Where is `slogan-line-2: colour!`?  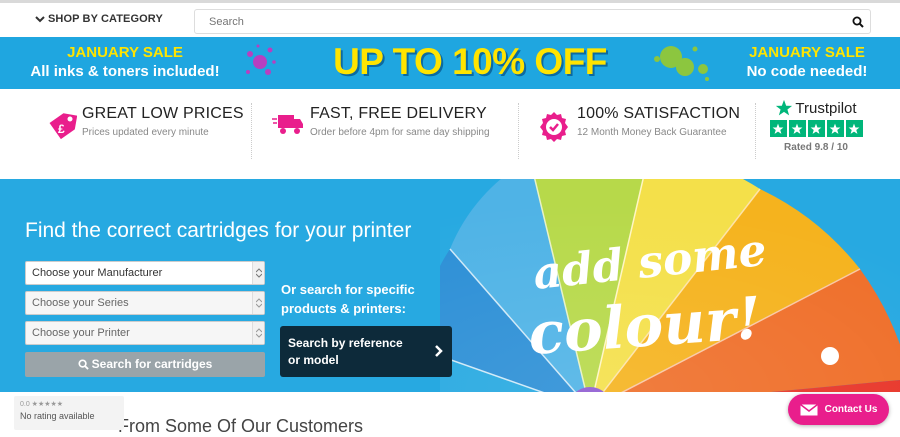 slogan-line-2: colour! is located at coordinates (646, 326).